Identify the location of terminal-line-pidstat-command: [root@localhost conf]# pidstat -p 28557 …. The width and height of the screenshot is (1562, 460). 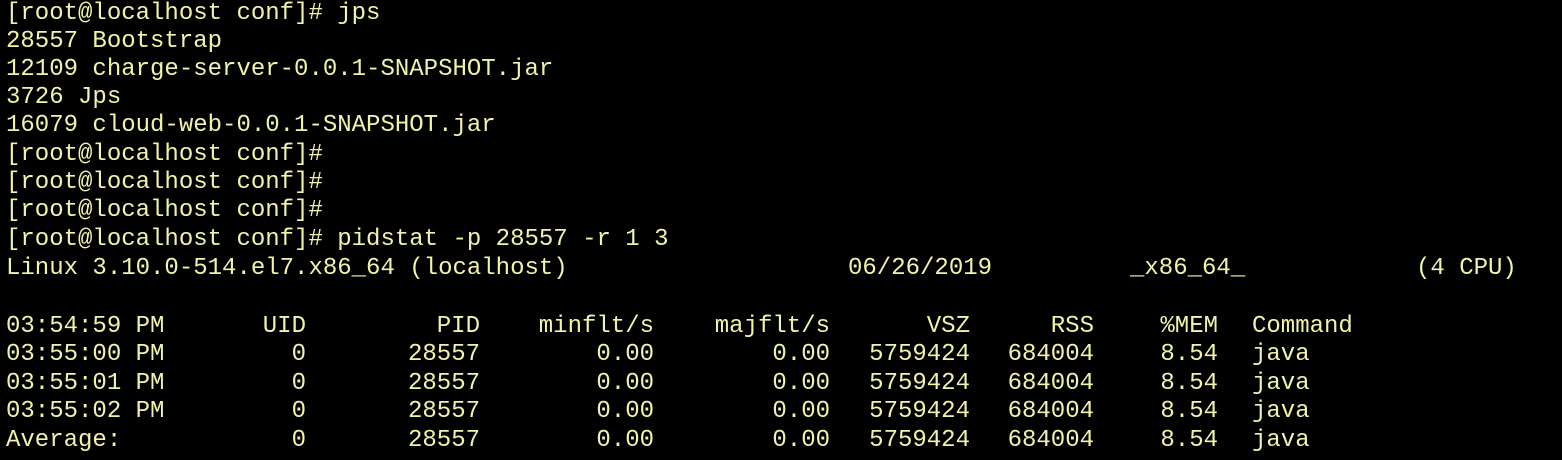
(337, 239).